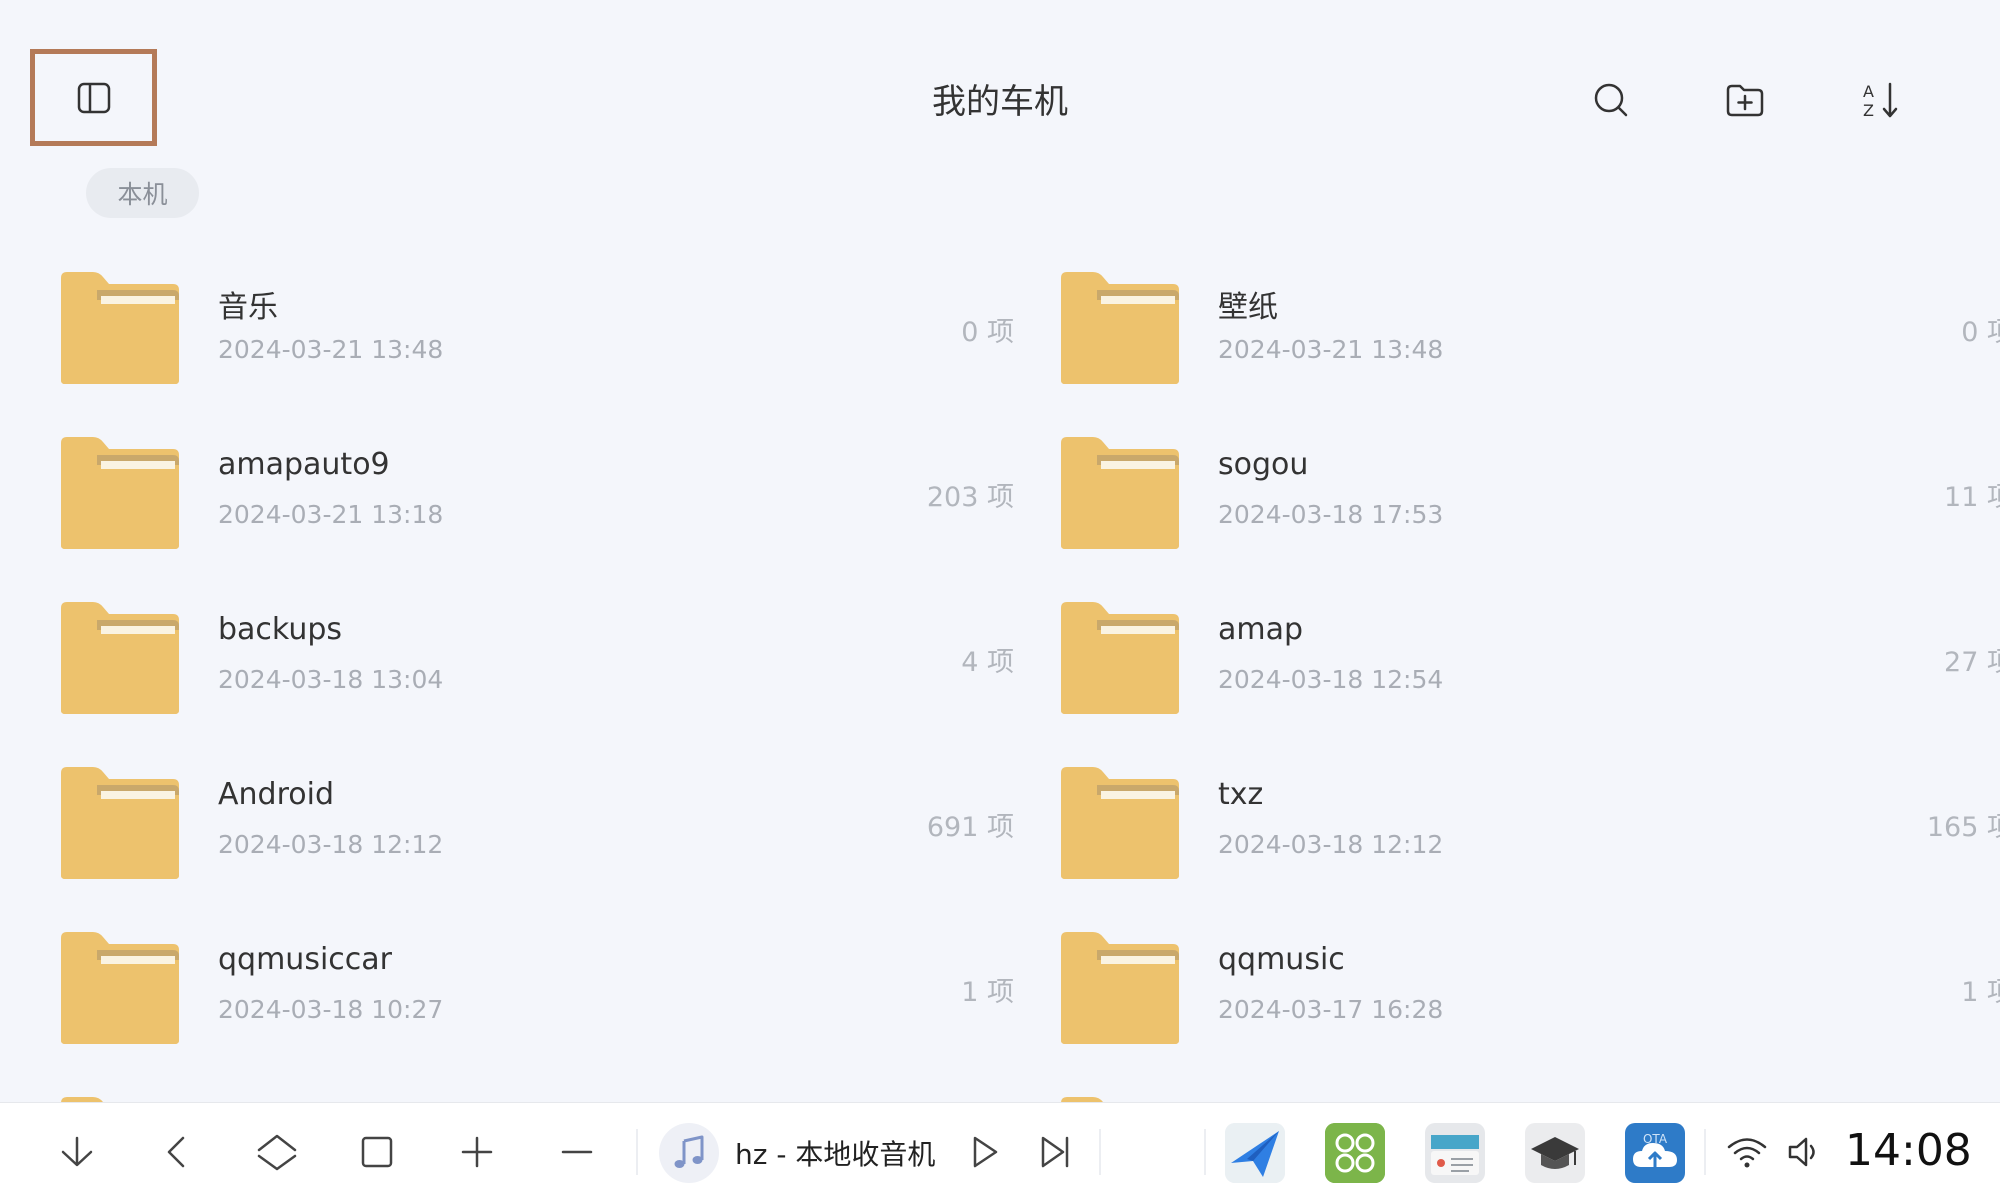 Image resolution: width=2000 pixels, height=1200 pixels. What do you see at coordinates (1963, 827) in the screenshot?
I see `folder-count: 165 项` at bounding box center [1963, 827].